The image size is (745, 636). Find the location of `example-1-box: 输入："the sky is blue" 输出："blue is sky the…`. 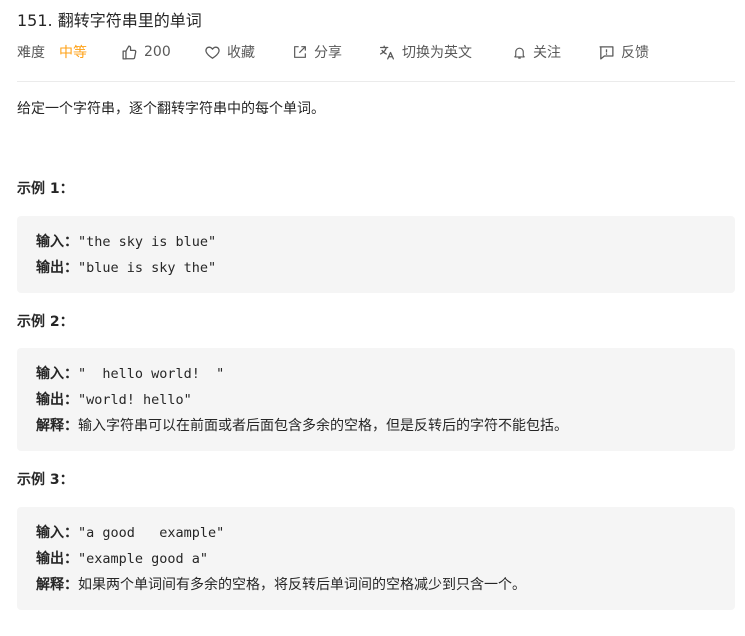

example-1-box: 输入："the sky is blue" 输出："blue is sky the… is located at coordinates (376, 254).